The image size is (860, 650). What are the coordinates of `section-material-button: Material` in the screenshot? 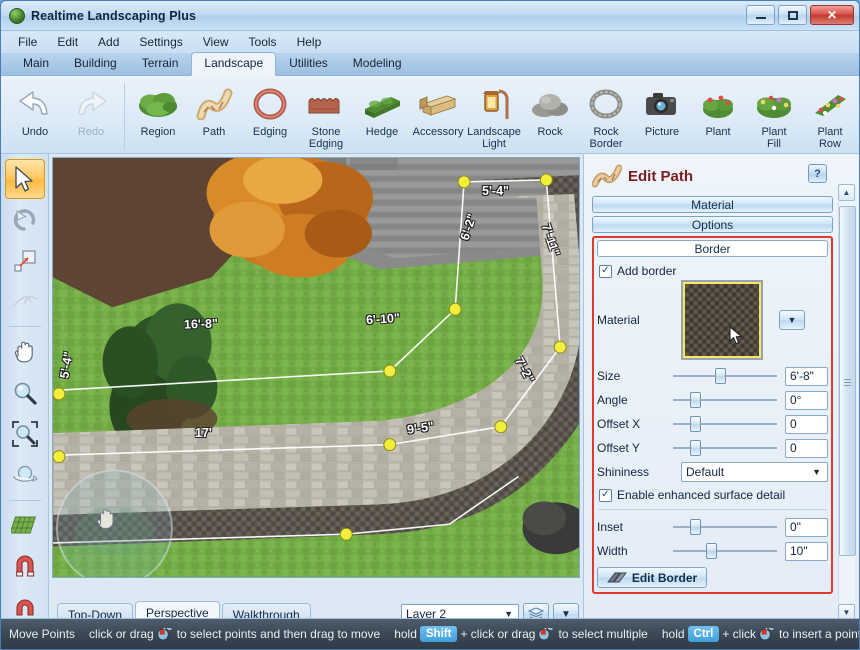 It's located at (712, 204).